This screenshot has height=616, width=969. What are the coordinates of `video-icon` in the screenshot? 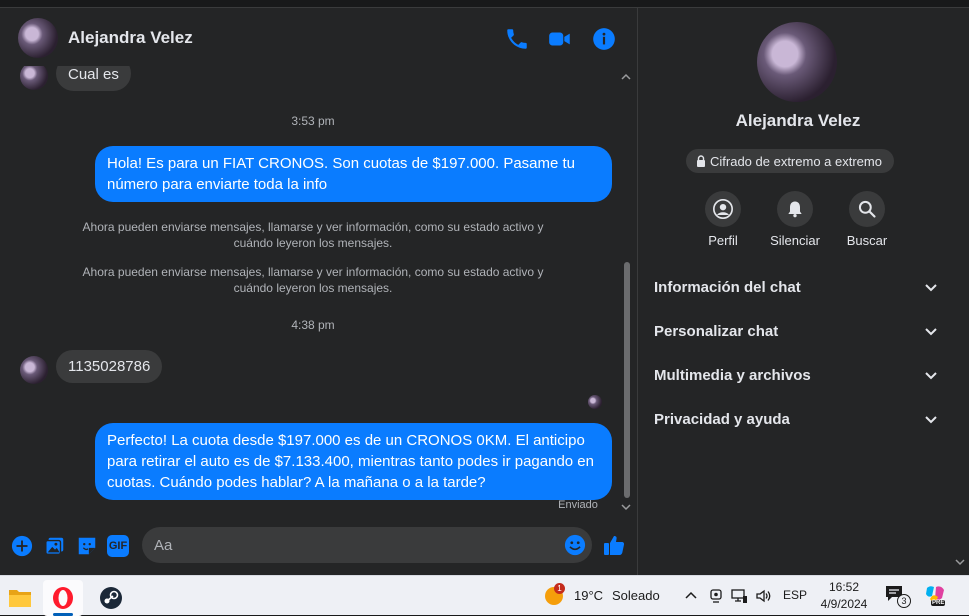 It's located at (560, 39).